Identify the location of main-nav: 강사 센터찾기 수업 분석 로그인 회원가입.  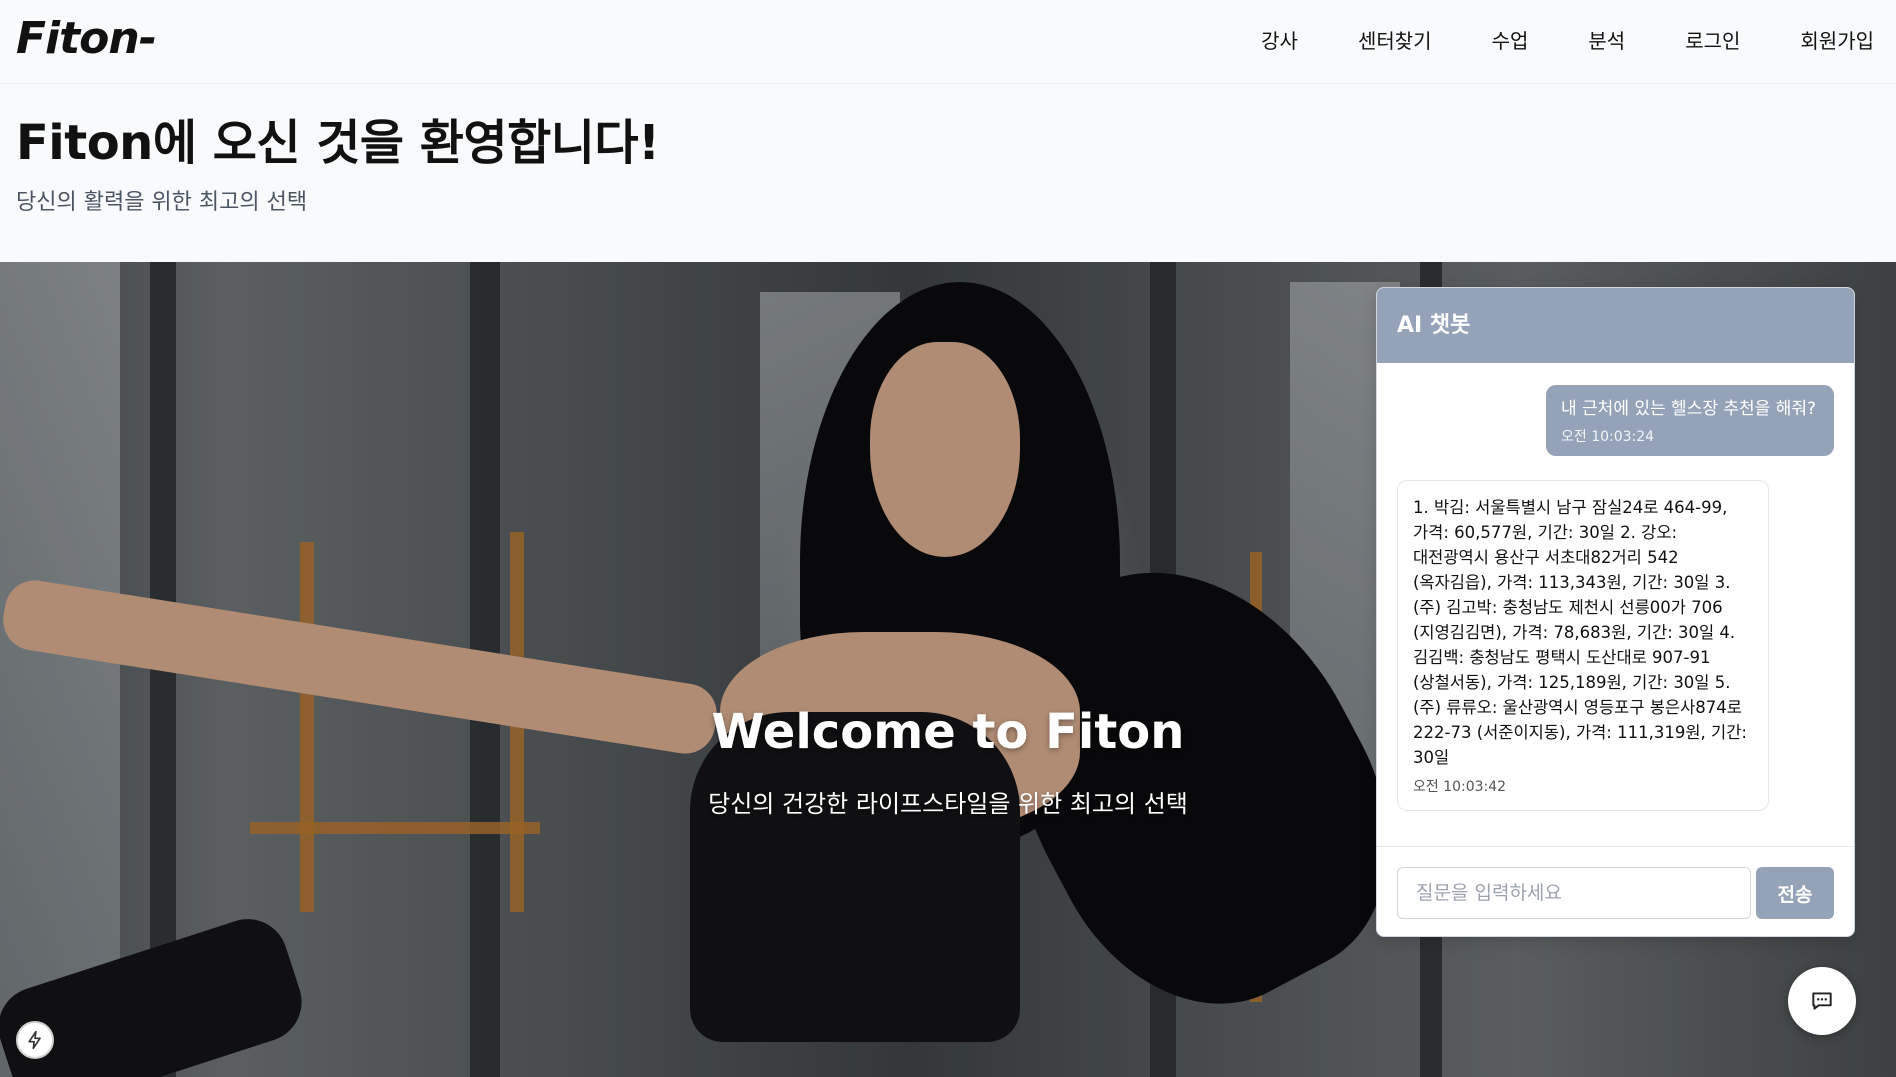
(1537, 41).